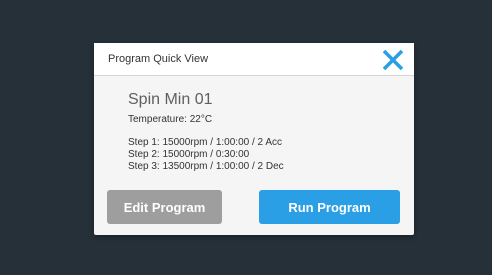  What do you see at coordinates (205, 142) in the screenshot?
I see `program-step: Step 1: 15000rpm / 1:00:00 / 2 Acc` at bounding box center [205, 142].